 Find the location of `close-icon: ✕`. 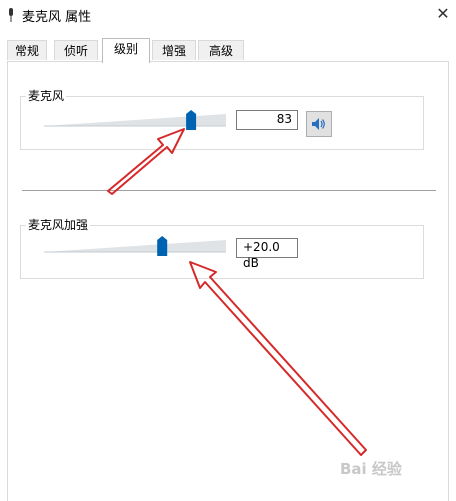

close-icon: ✕ is located at coordinates (443, 13).